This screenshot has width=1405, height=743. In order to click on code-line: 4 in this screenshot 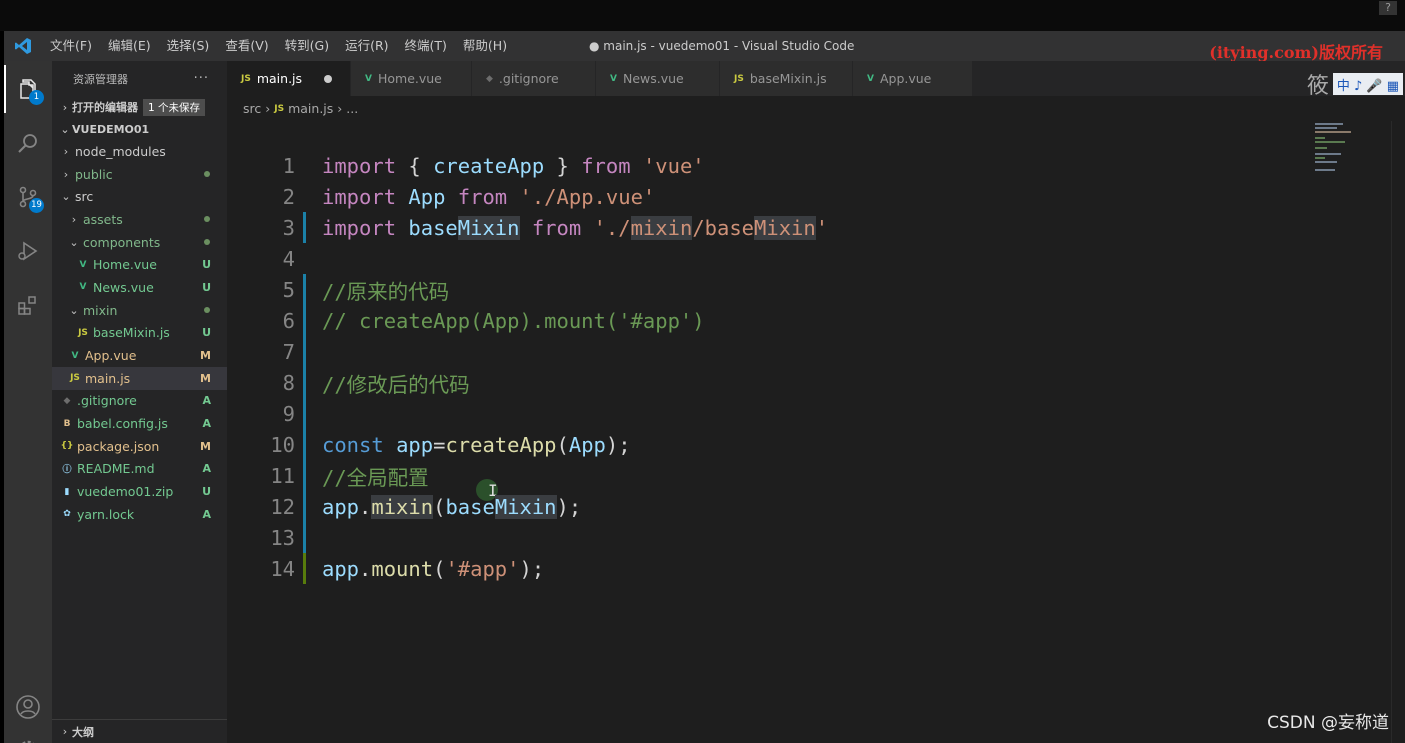, I will do `click(727, 258)`.